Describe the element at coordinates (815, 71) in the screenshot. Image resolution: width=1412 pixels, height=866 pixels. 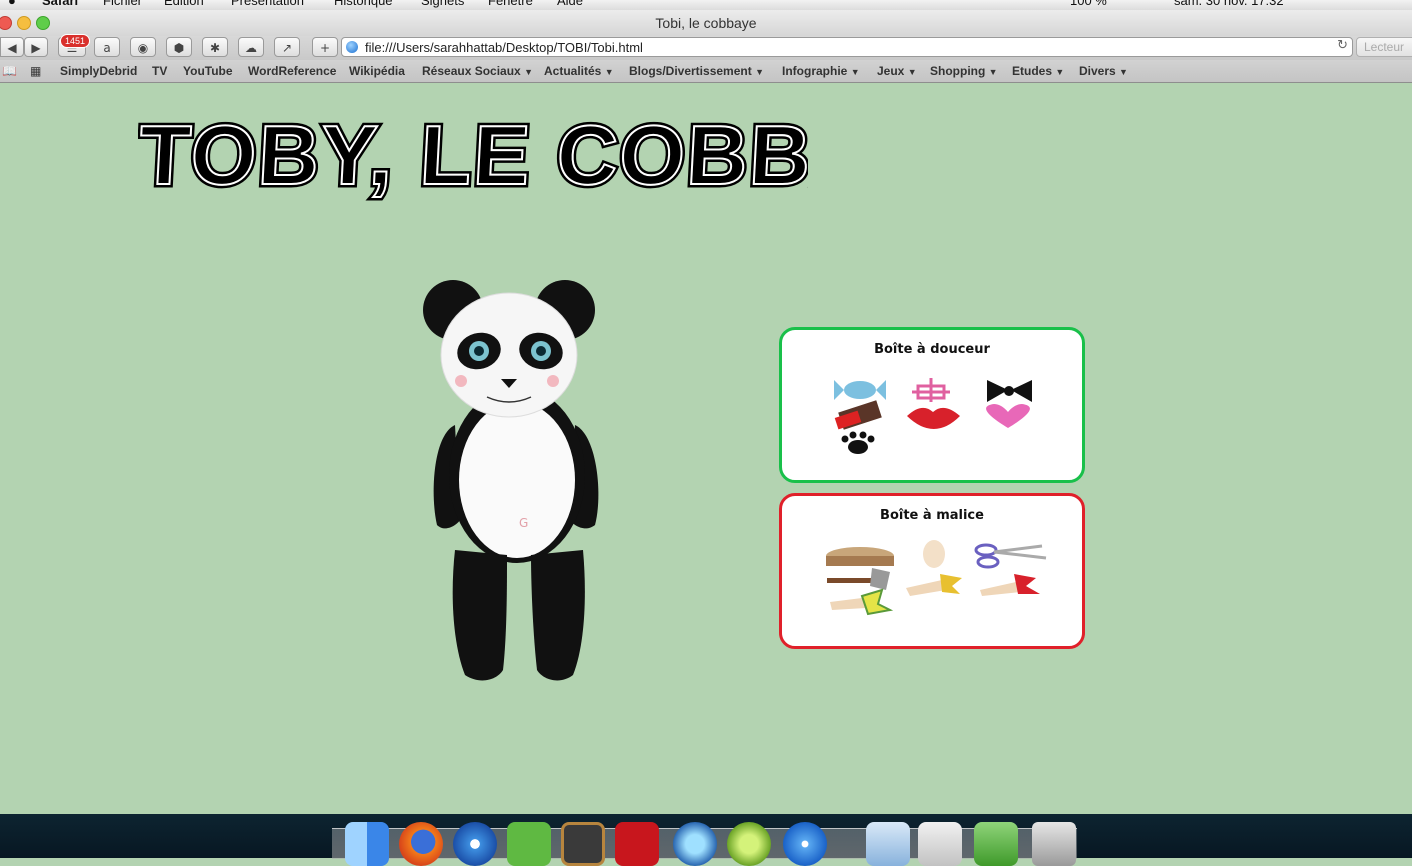
I see `bookmark-folder-label: Infographie` at that location.